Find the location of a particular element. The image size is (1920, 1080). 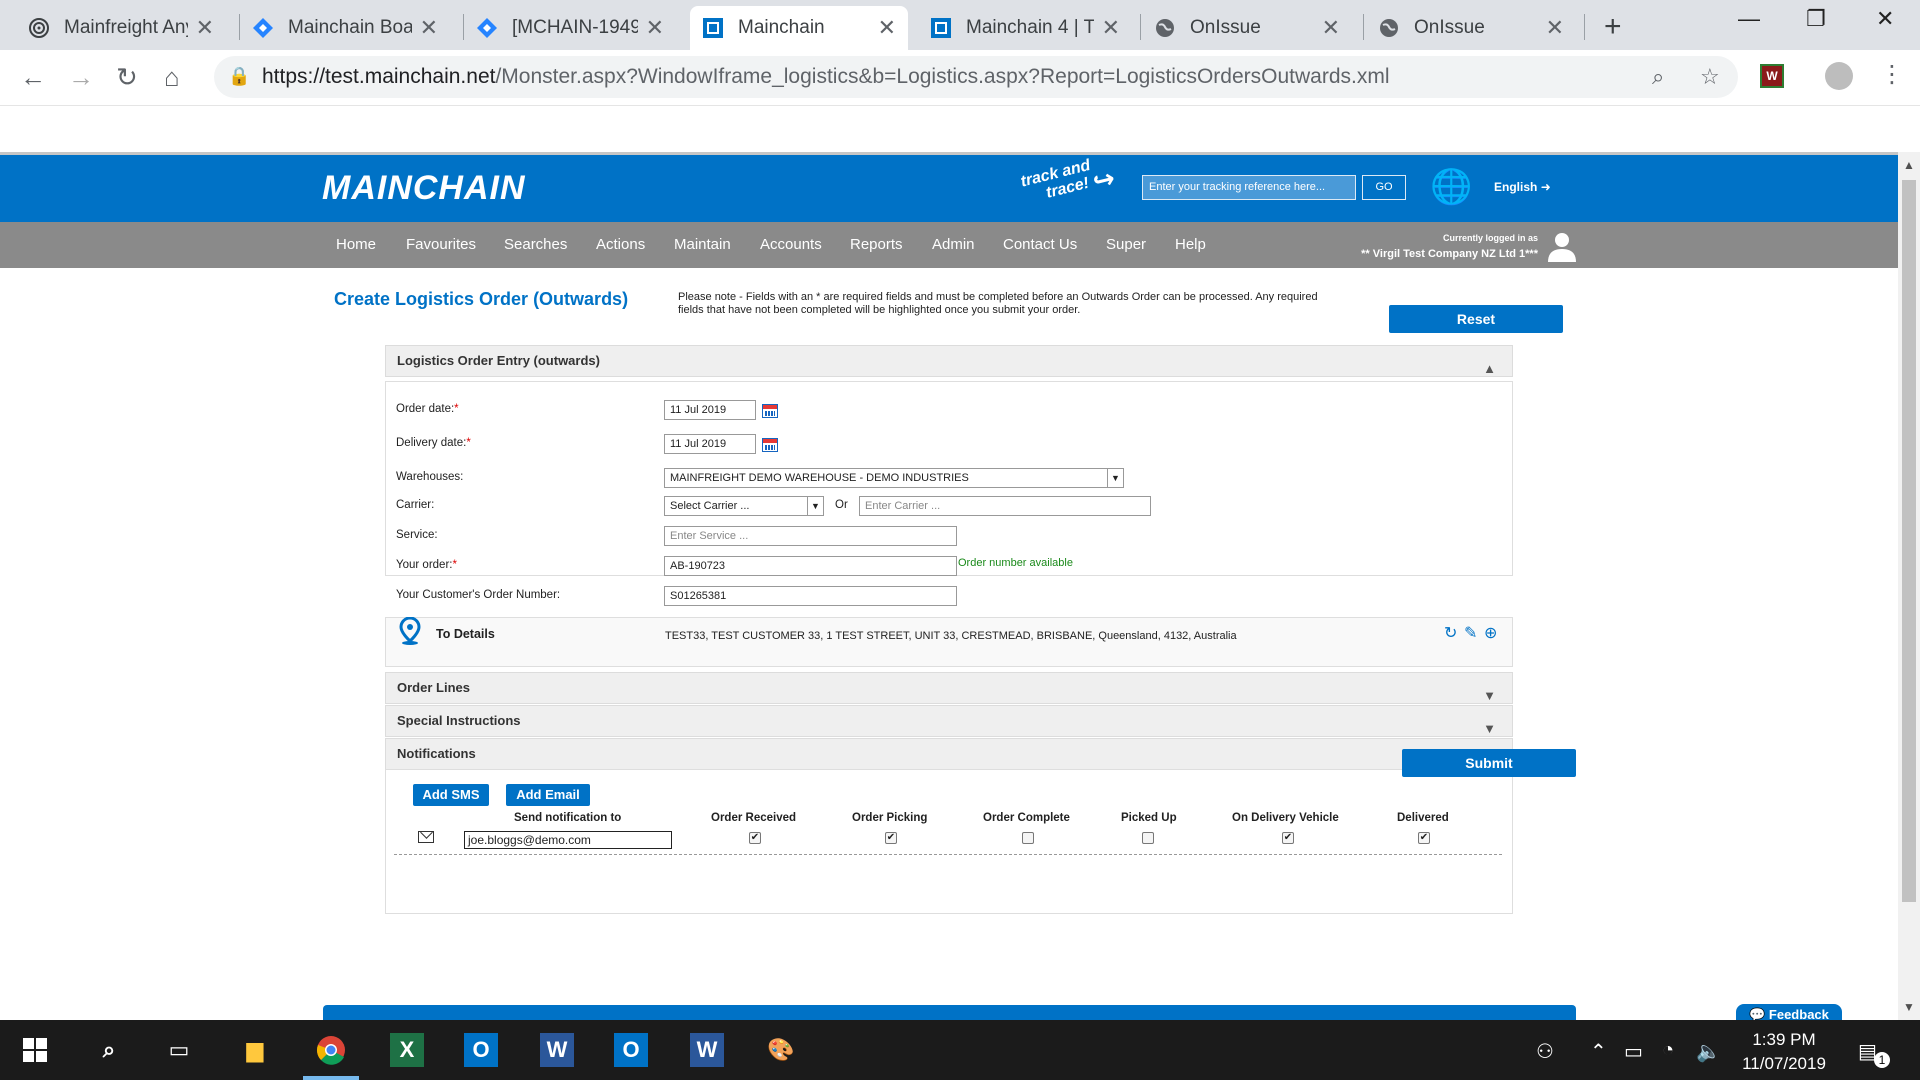

zoom-icon: ⌕ is located at coordinates (1658, 77).